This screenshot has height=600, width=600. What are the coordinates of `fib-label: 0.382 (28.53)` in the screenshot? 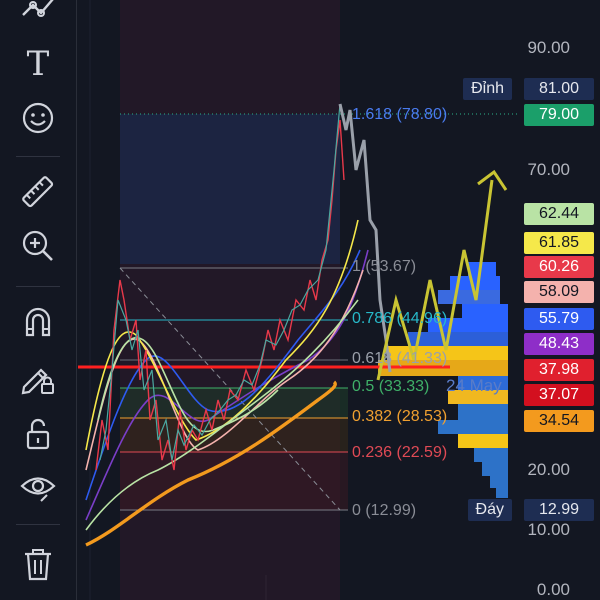 It's located at (400, 416).